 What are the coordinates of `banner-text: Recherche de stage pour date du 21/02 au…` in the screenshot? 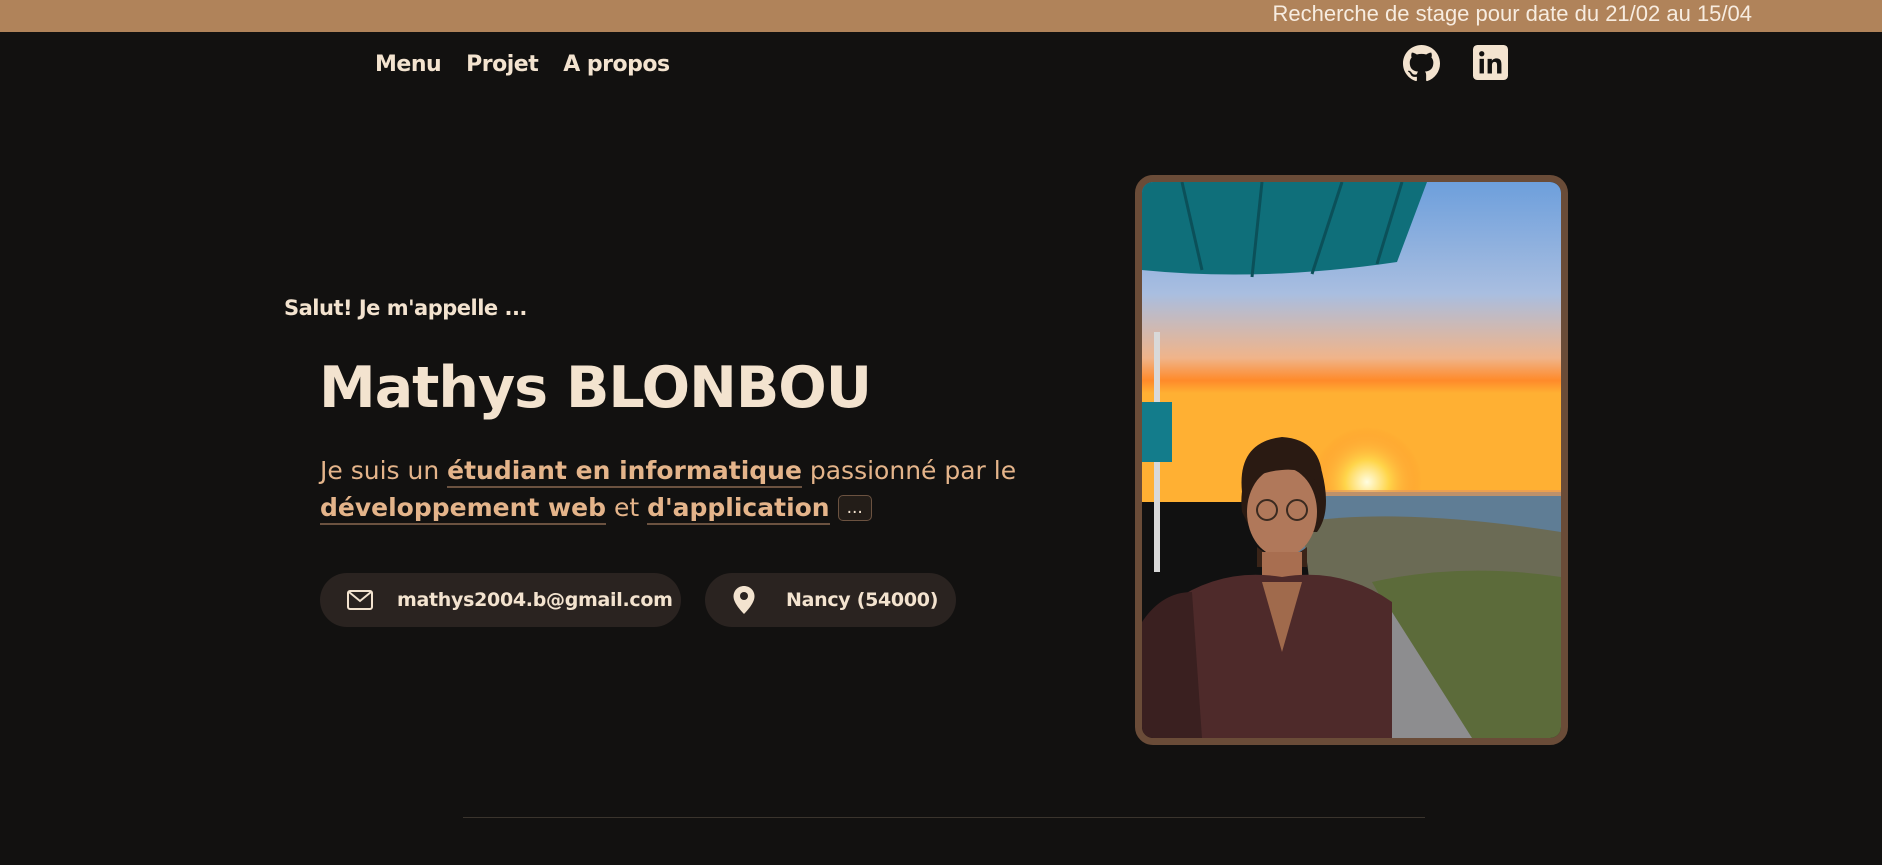 It's located at (1512, 13).